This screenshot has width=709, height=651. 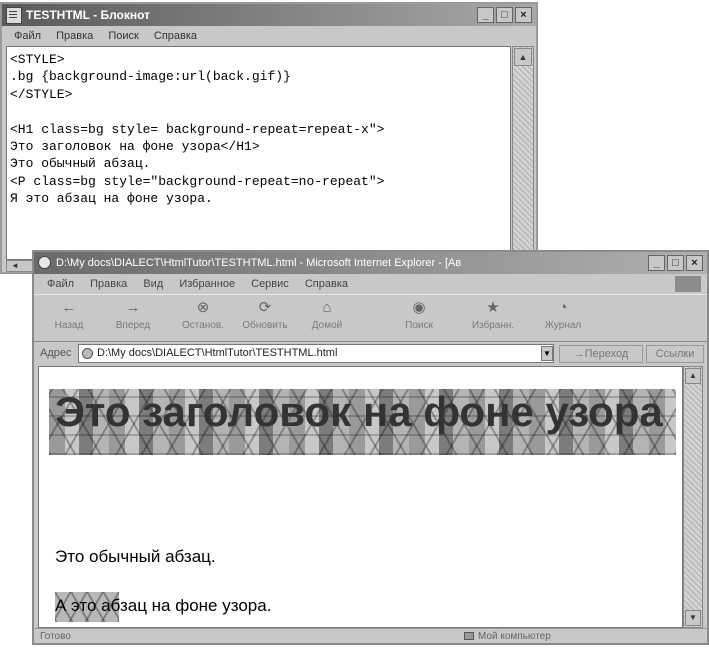 I want to click on back-button: ← Назад, so click(x=69, y=319).